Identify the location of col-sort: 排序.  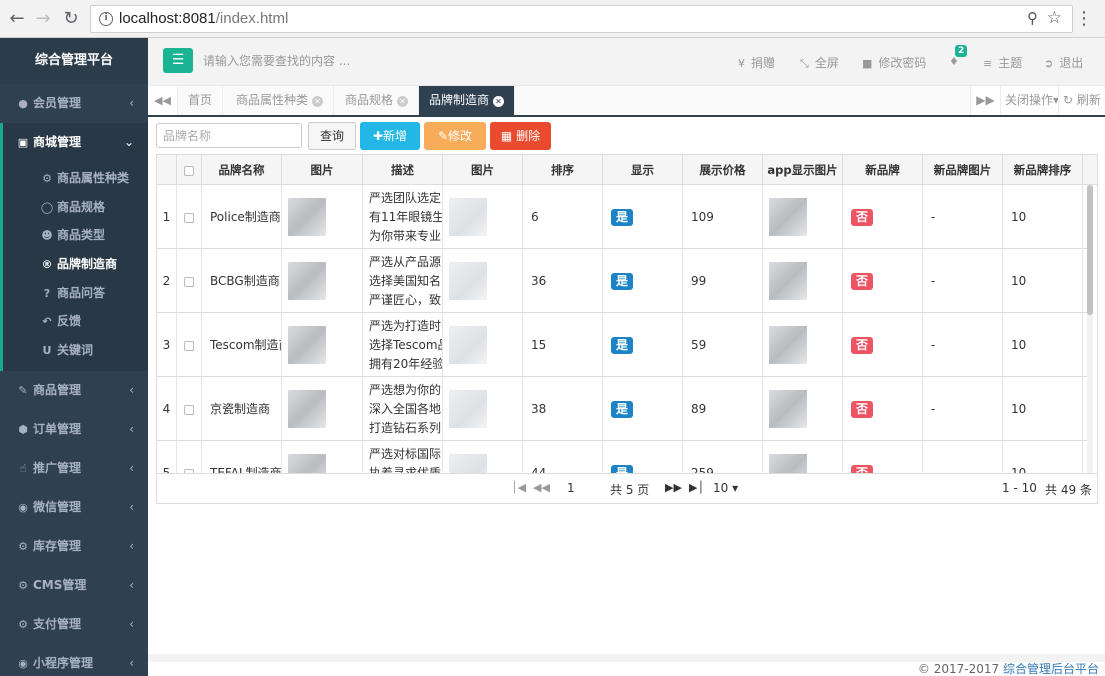
(563, 170).